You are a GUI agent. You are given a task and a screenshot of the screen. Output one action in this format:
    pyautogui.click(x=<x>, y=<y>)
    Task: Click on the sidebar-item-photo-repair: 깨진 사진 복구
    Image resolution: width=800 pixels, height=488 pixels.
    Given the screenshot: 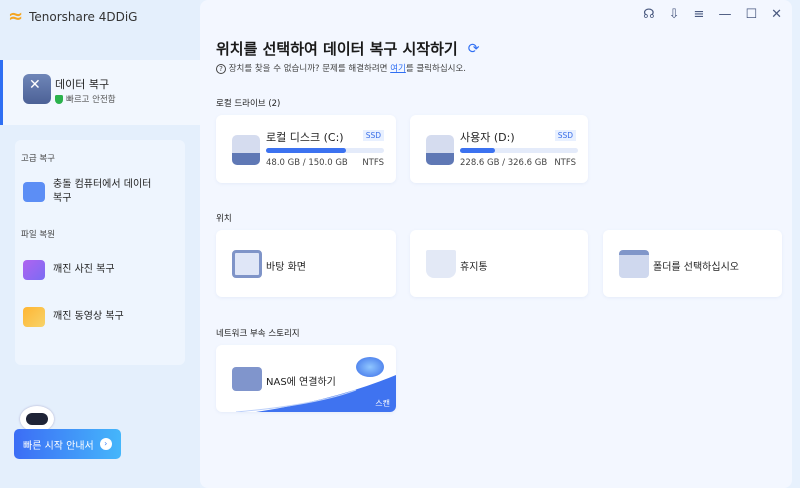 What is the action you would take?
    pyautogui.click(x=69, y=270)
    